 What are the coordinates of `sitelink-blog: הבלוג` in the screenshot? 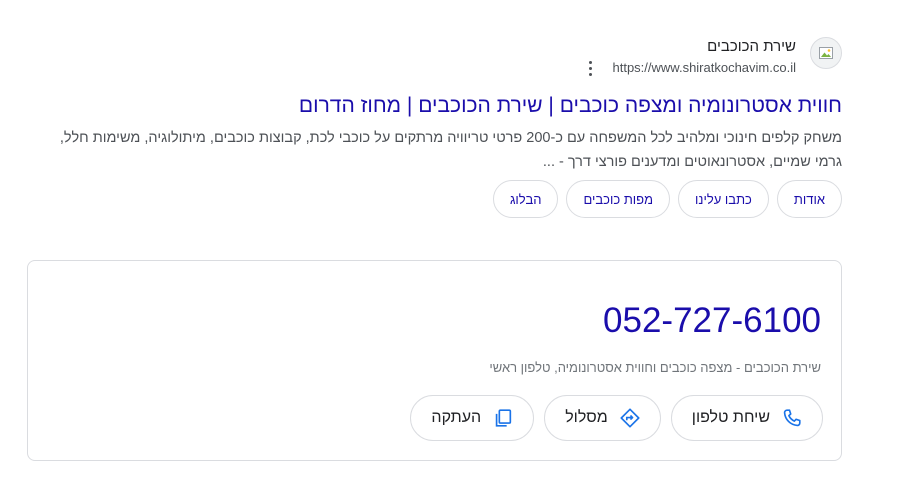 It's located at (525, 199).